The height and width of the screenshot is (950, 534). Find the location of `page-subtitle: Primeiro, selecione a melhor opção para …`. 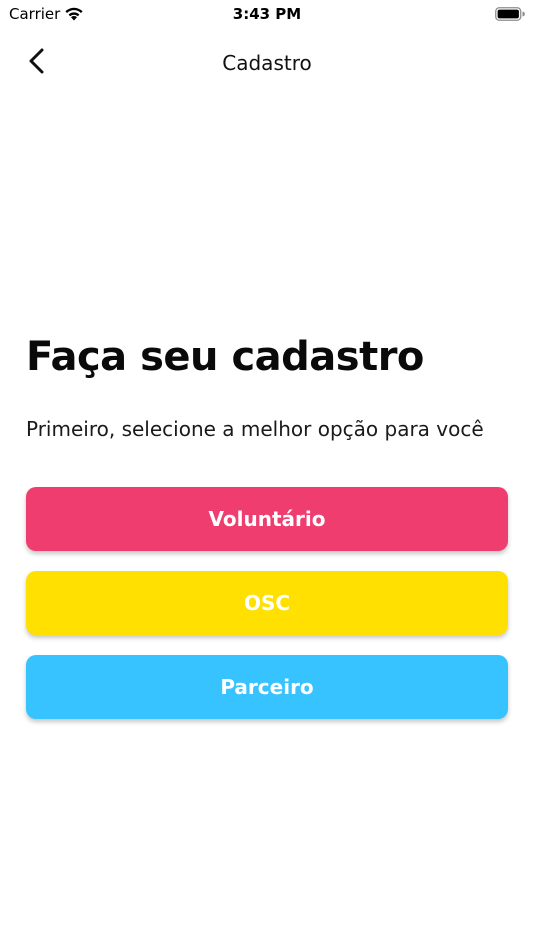

page-subtitle: Primeiro, selecione a melhor opção para … is located at coordinates (255, 429).